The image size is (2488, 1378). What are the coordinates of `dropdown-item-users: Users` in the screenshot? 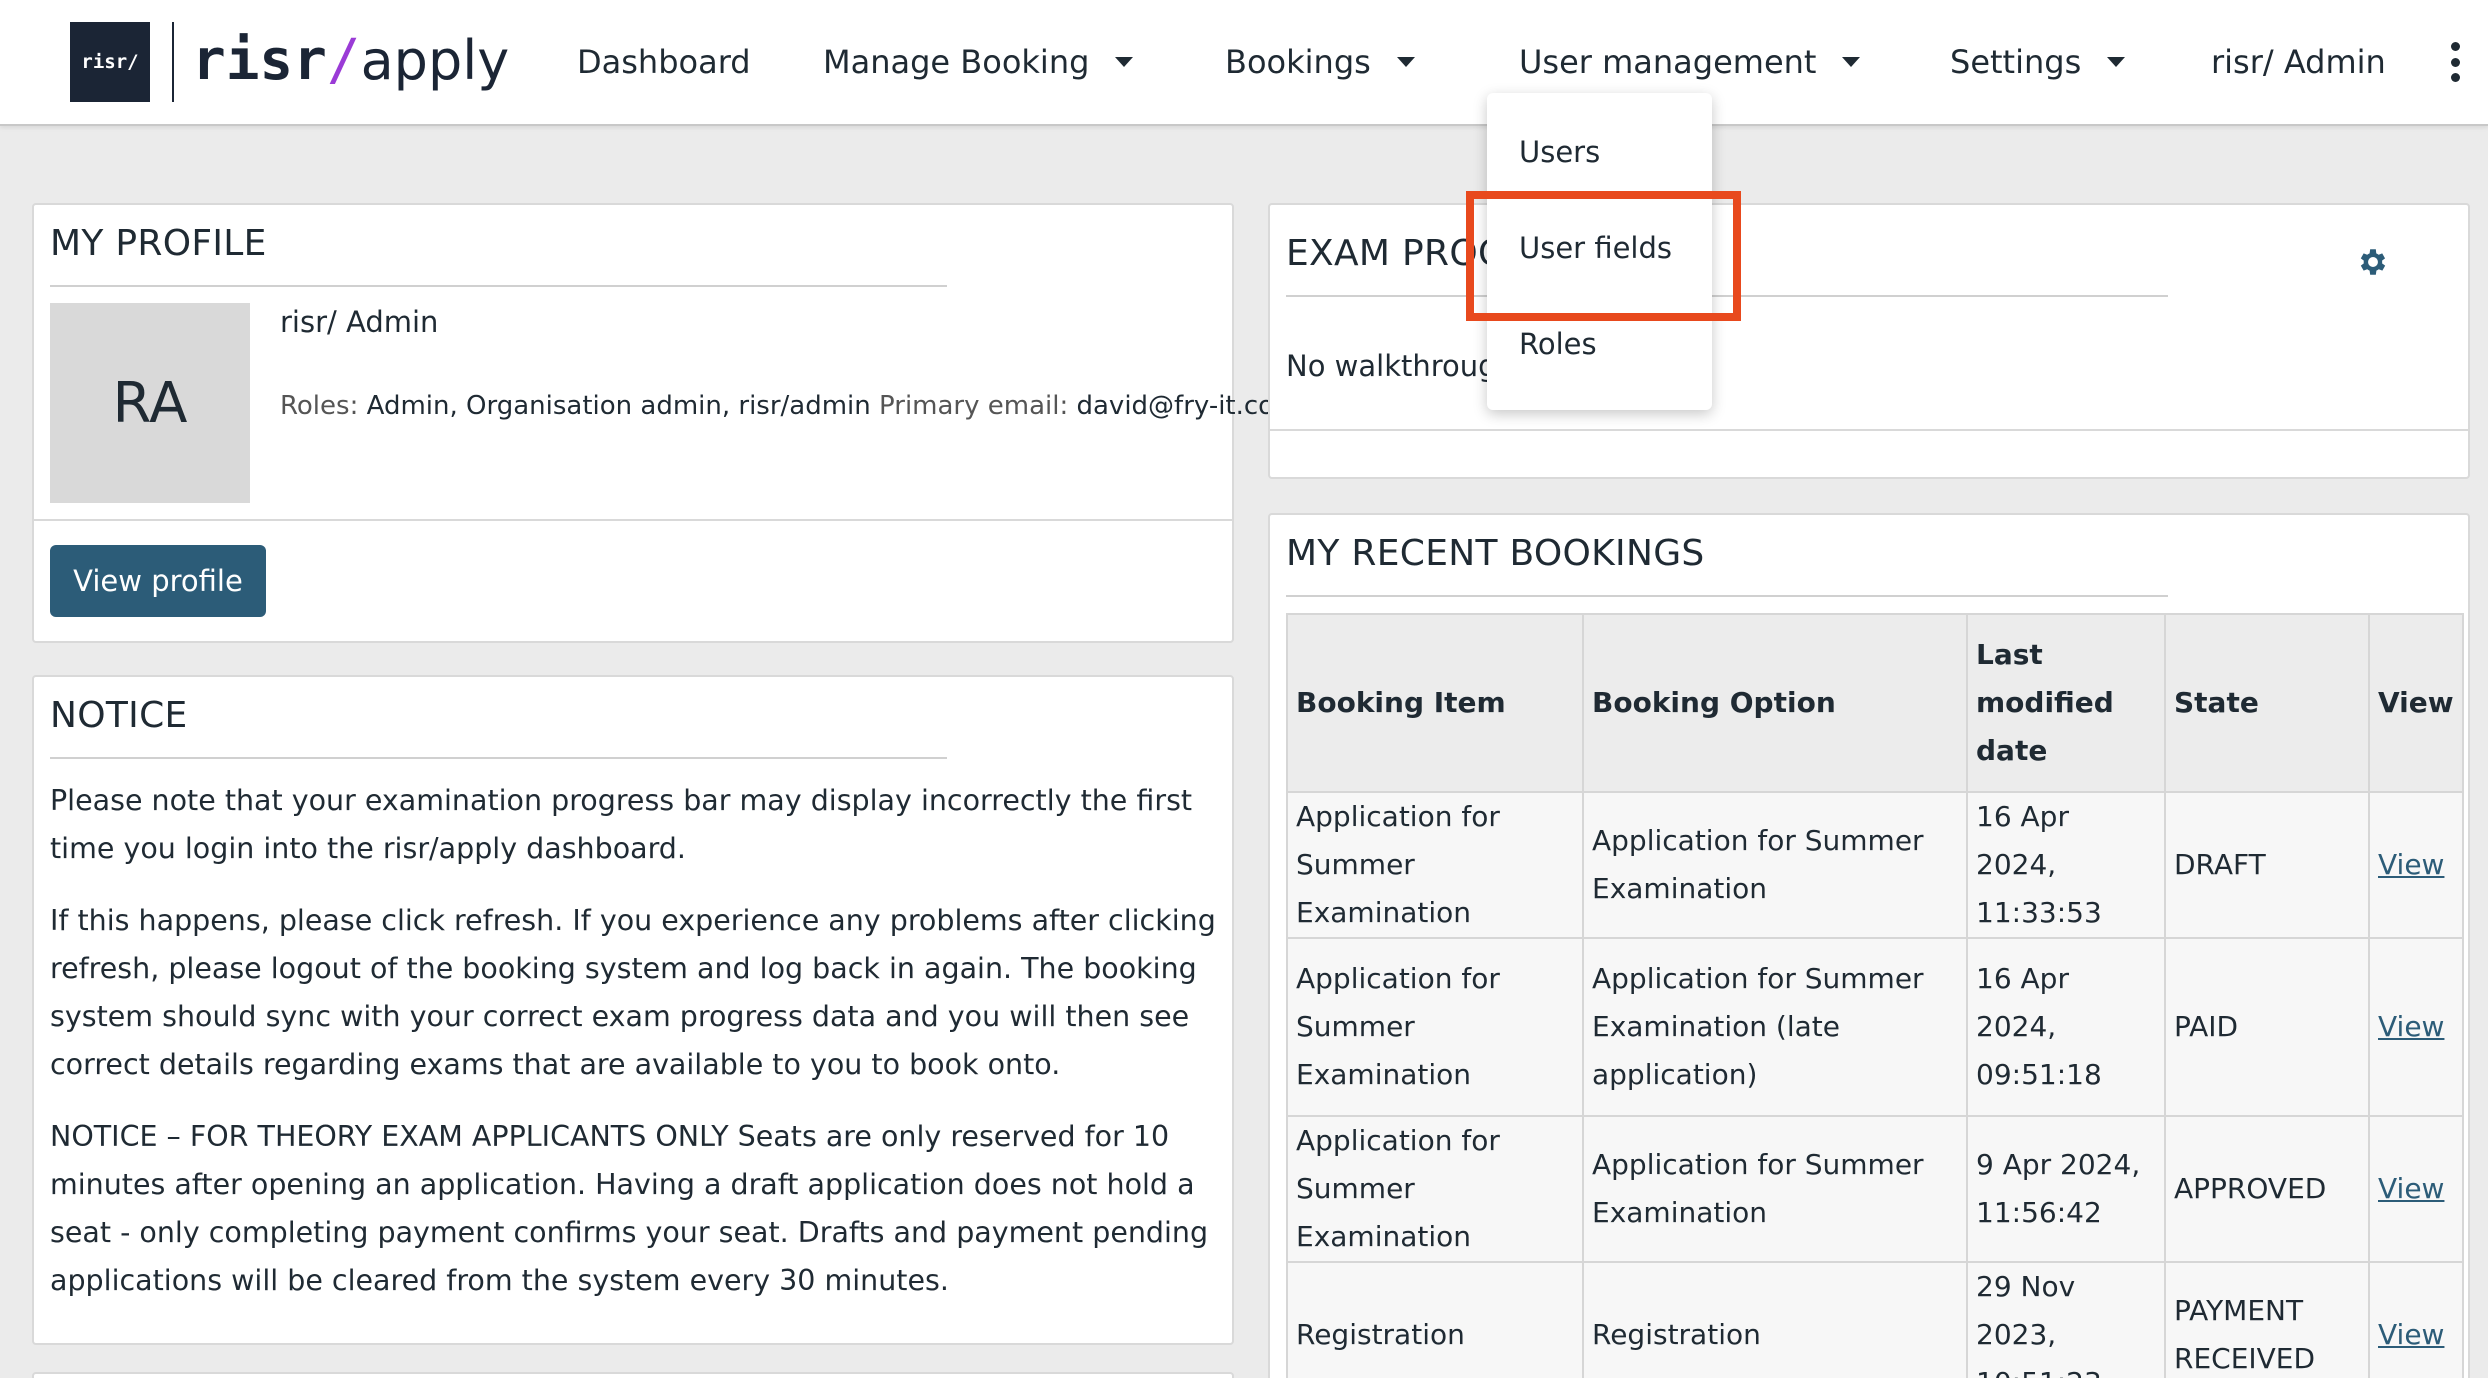 It's located at (1559, 152).